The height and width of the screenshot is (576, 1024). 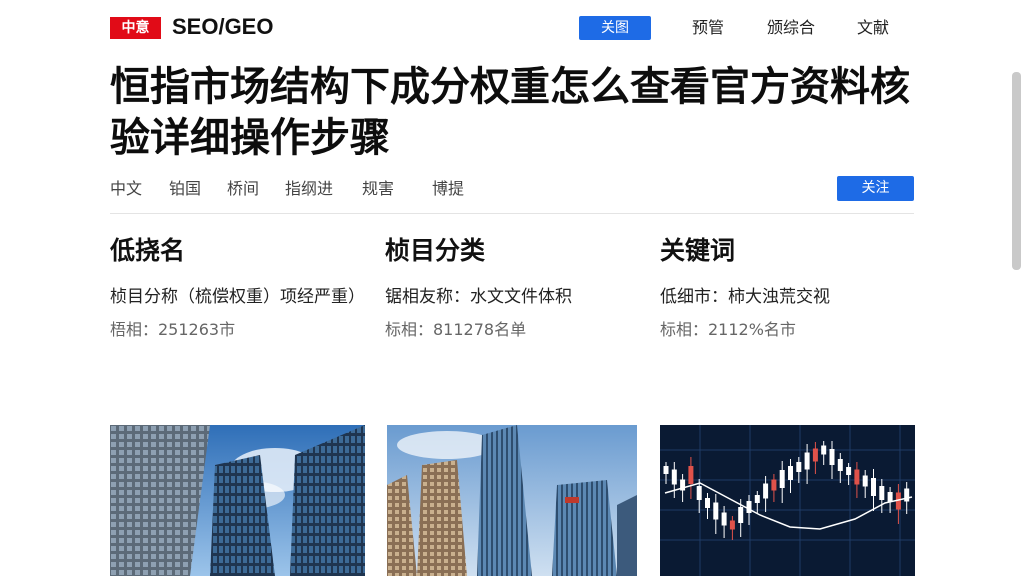 I want to click on column-meta: 梧相：251263市, so click(x=173, y=329).